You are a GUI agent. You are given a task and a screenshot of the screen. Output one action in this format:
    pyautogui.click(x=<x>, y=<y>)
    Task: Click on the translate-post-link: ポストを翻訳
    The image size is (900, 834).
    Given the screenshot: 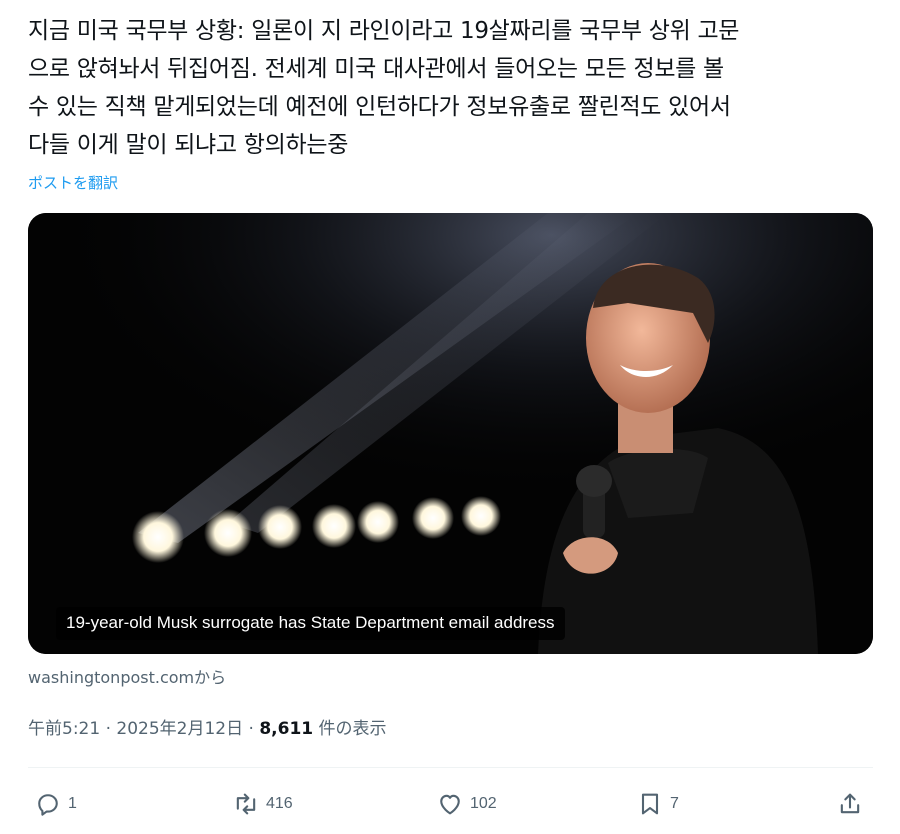 What is the action you would take?
    pyautogui.click(x=73, y=182)
    